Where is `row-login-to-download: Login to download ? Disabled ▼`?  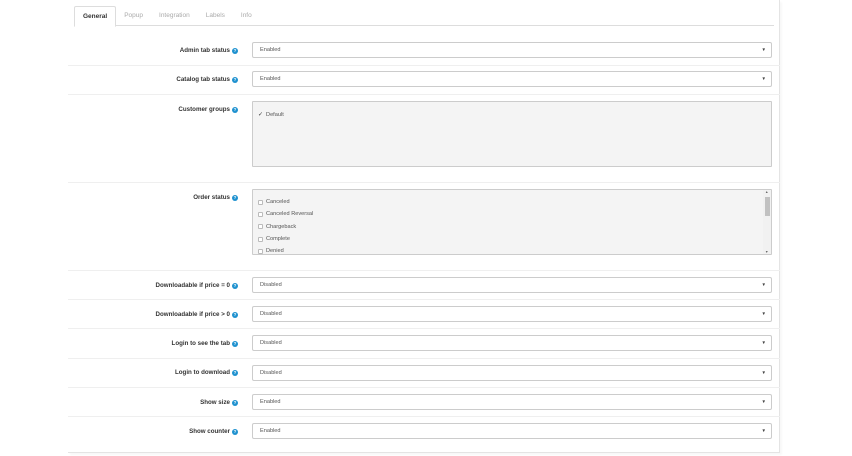
row-login-to-download: Login to download ? Disabled ▼ is located at coordinates (424, 373).